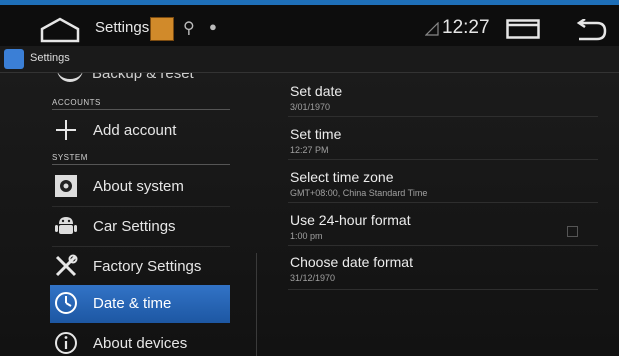 This screenshot has height=356, width=619. Describe the element at coordinates (70, 77) in the screenshot. I see `backup-icon` at that location.